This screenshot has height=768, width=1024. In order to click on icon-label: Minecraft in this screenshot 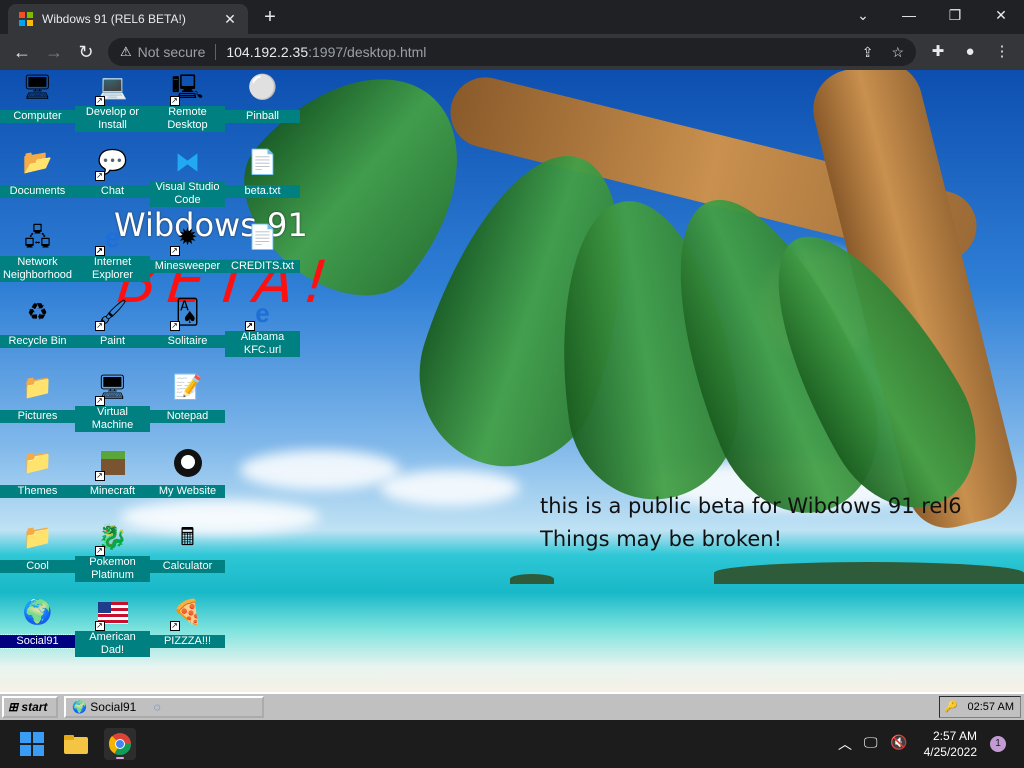, I will do `click(112, 491)`.